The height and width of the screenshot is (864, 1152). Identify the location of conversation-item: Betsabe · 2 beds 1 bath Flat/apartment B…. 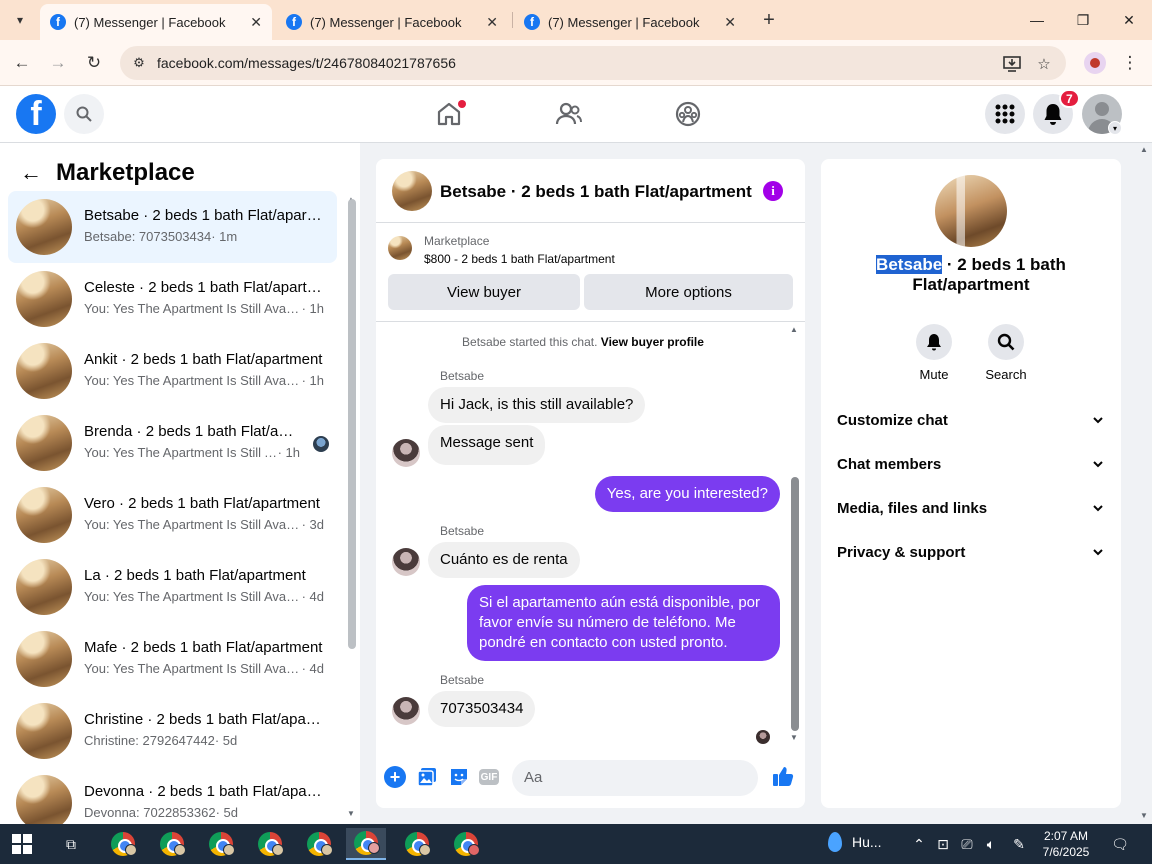
(172, 227).